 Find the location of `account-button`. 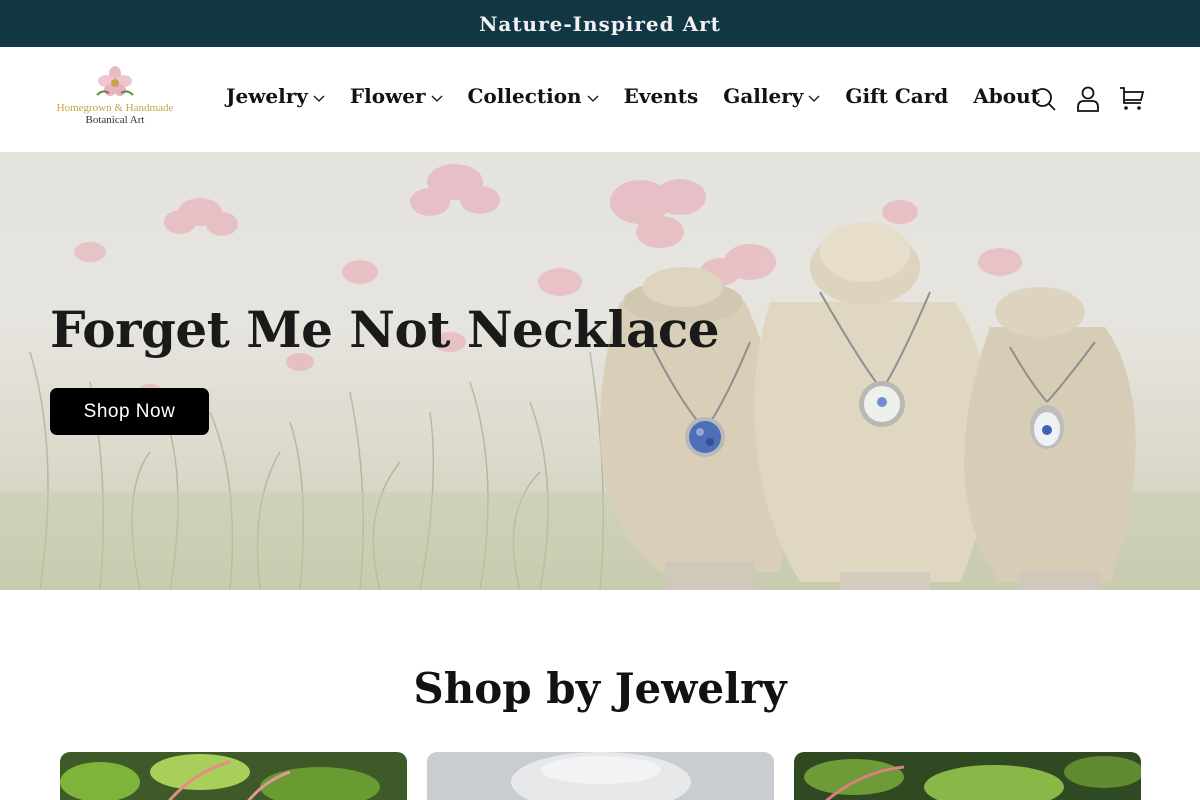

account-button is located at coordinates (1088, 99).